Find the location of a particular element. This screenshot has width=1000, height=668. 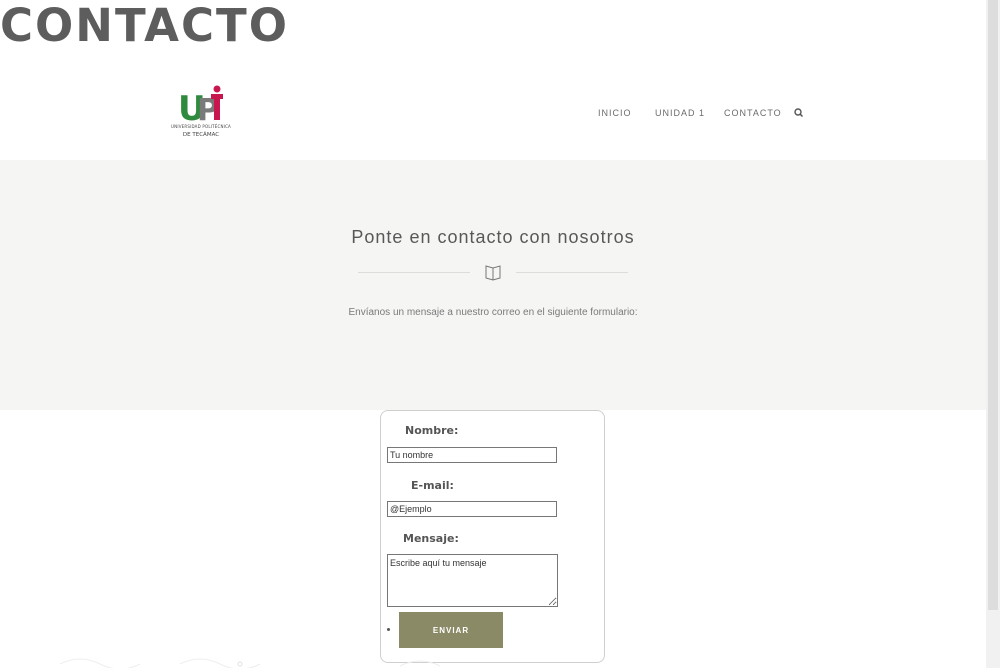

bullet-dot is located at coordinates (388, 629).